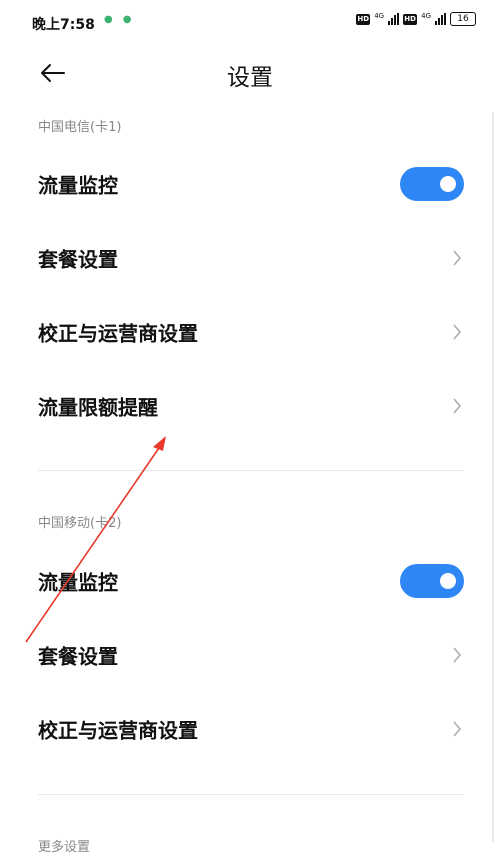 The image size is (500, 866). Describe the element at coordinates (250, 729) in the screenshot. I see `row-carrier-settings-sim2: 校正与运营商设置` at that location.